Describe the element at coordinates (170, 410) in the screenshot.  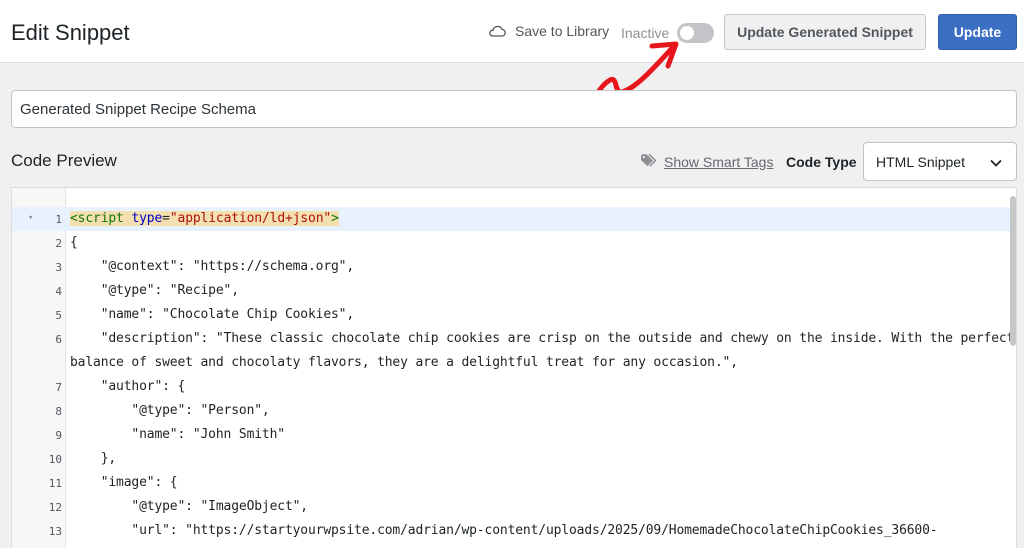
I see `code-text: "@type": "Person",` at that location.